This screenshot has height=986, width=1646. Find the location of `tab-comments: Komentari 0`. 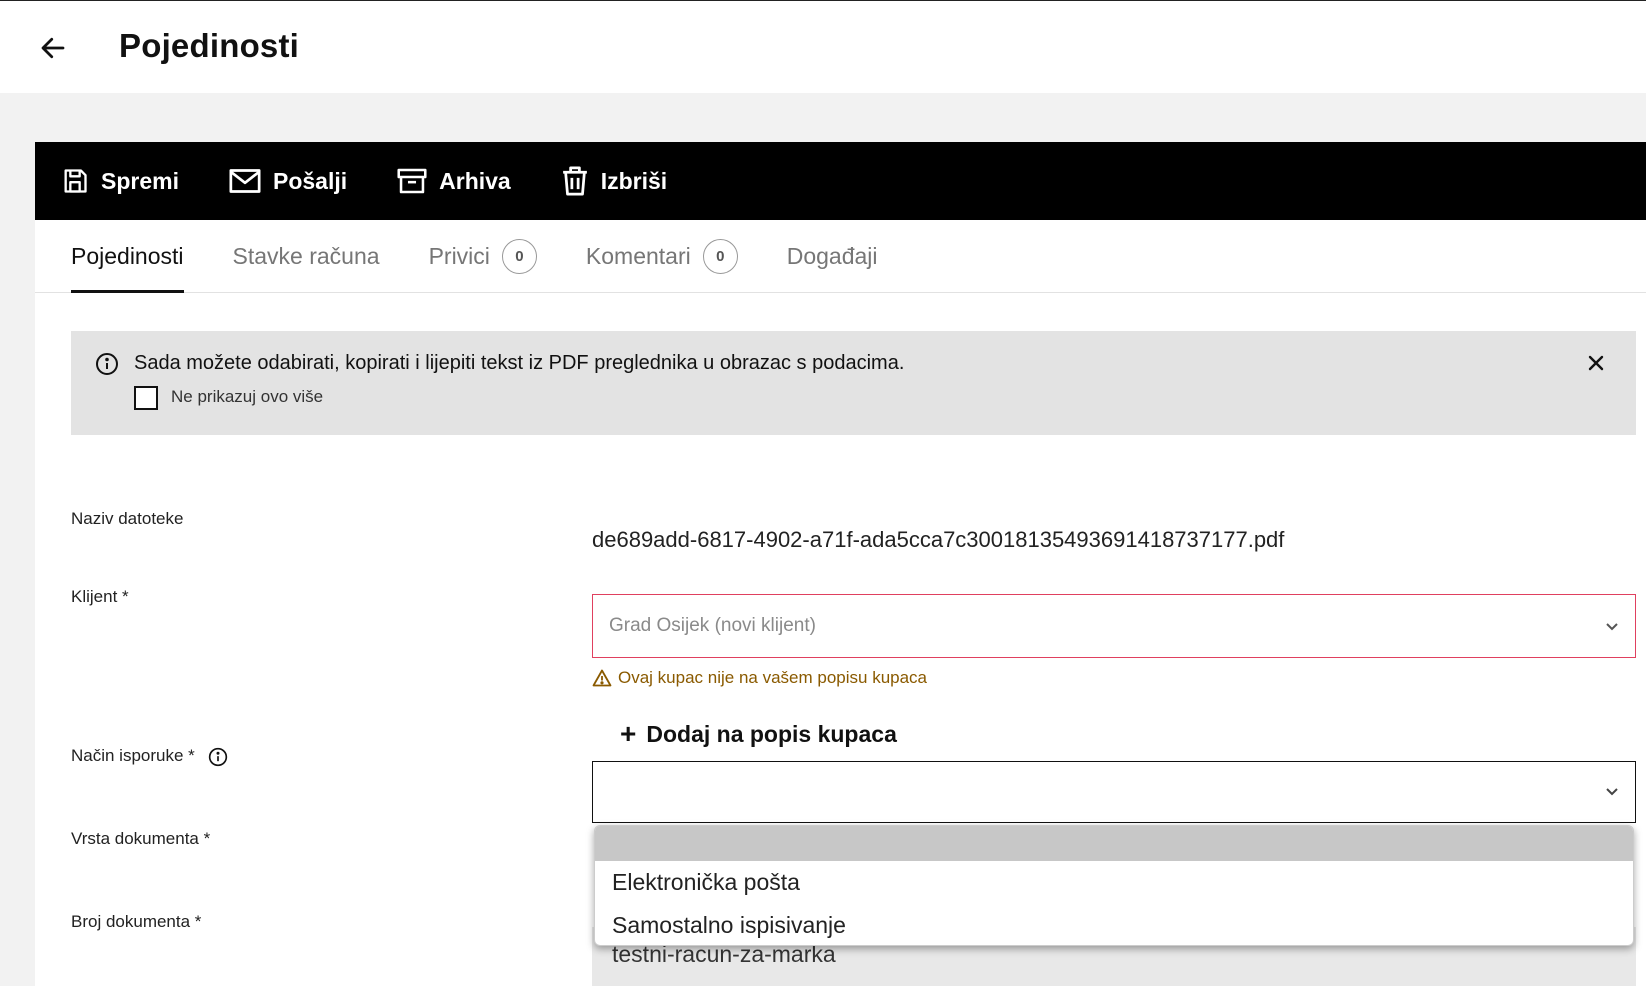

tab-comments: Komentari 0 is located at coordinates (662, 256).